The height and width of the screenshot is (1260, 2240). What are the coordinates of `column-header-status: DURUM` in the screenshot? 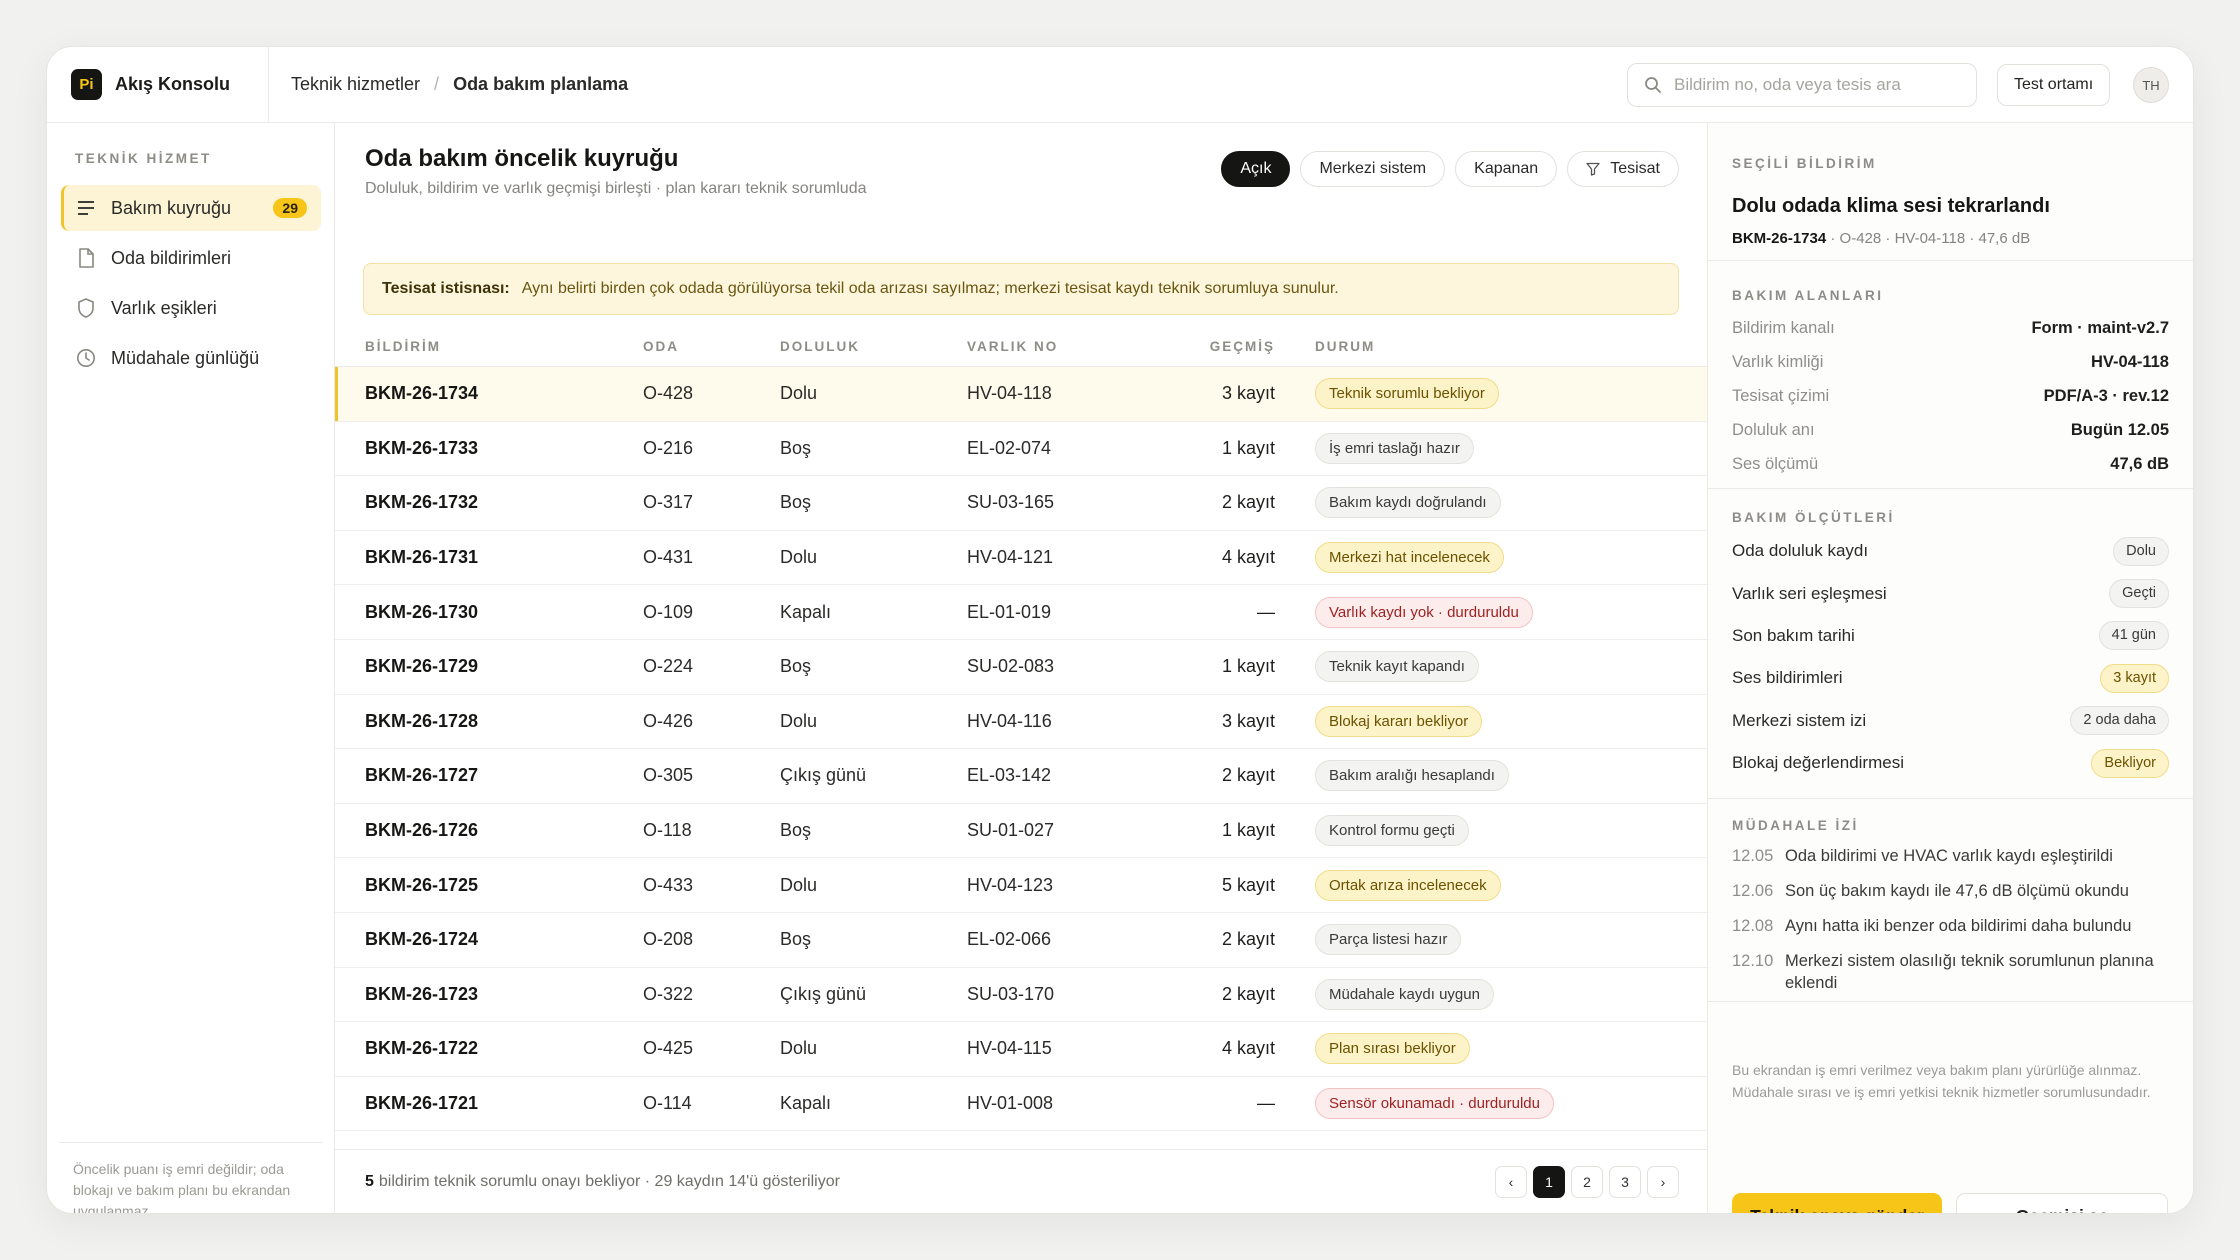 It's located at (1345, 346).